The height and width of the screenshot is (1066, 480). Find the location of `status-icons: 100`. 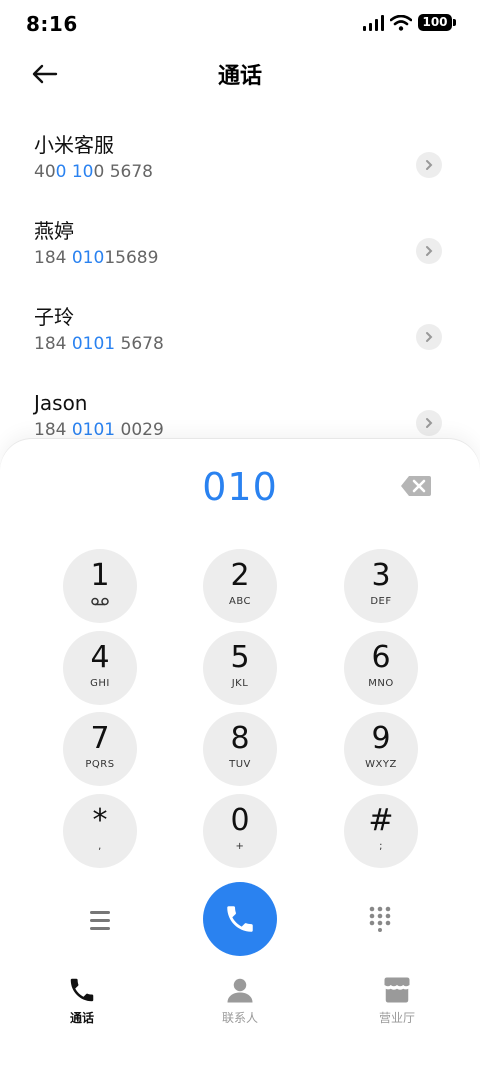

status-icons: 100 is located at coordinates (409, 22).